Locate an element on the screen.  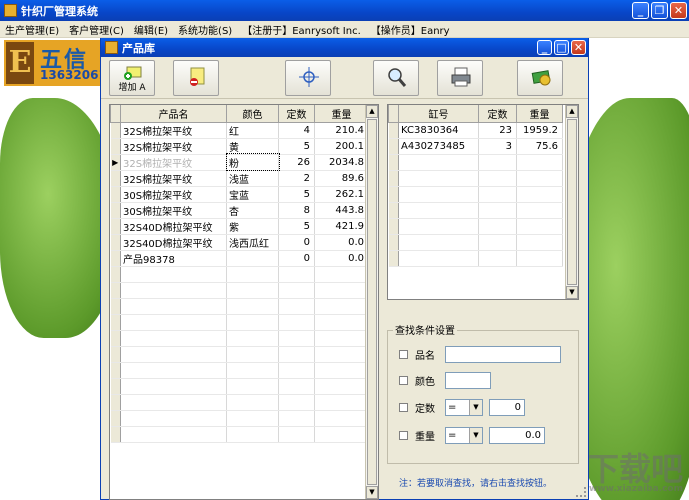
cell-weight: 89.6 is located at coordinates (341, 178).